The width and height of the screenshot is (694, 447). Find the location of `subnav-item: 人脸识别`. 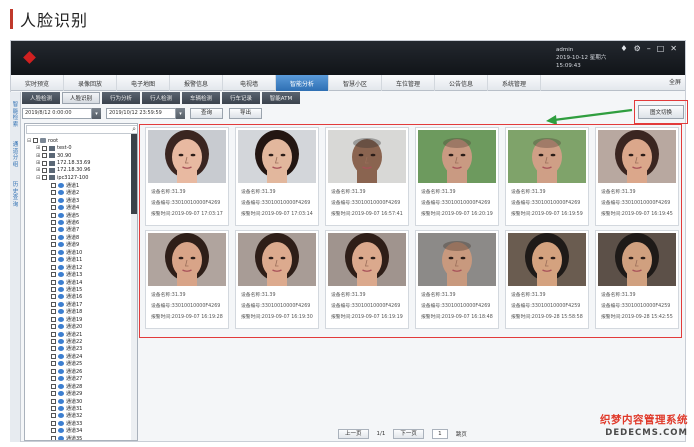

subnav-item: 人脸识别 is located at coordinates (81, 98).